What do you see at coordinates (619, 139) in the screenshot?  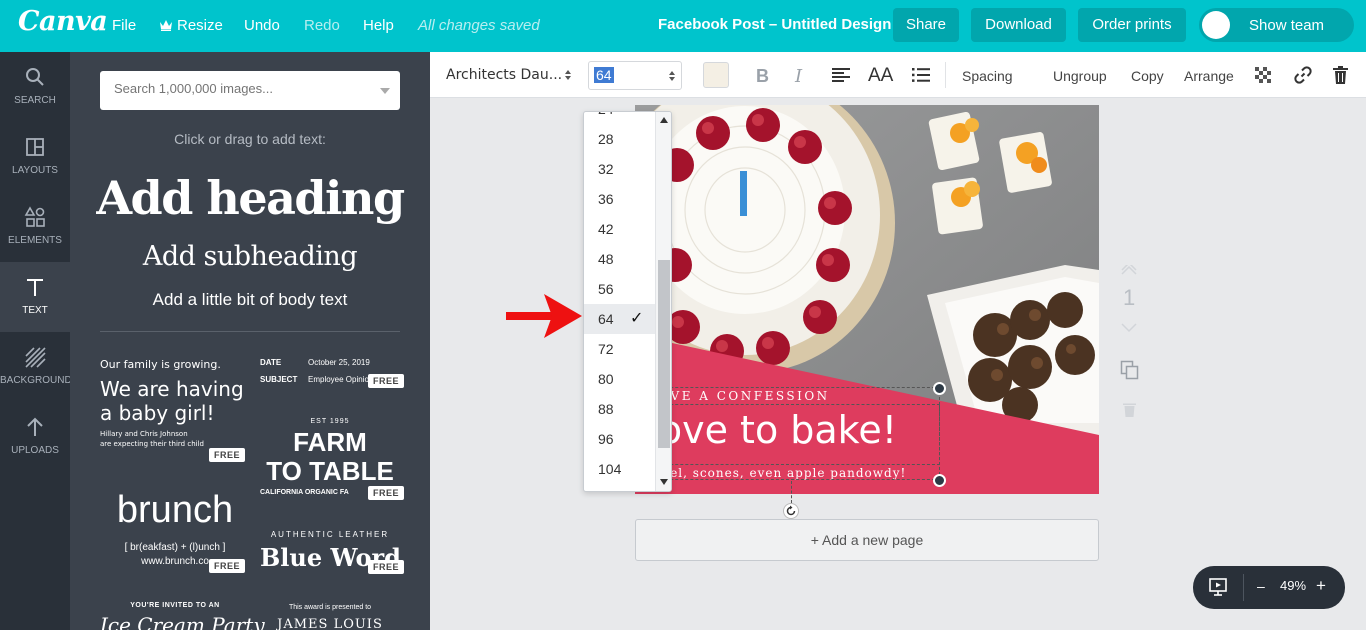 I see `font-size-option: 28` at bounding box center [619, 139].